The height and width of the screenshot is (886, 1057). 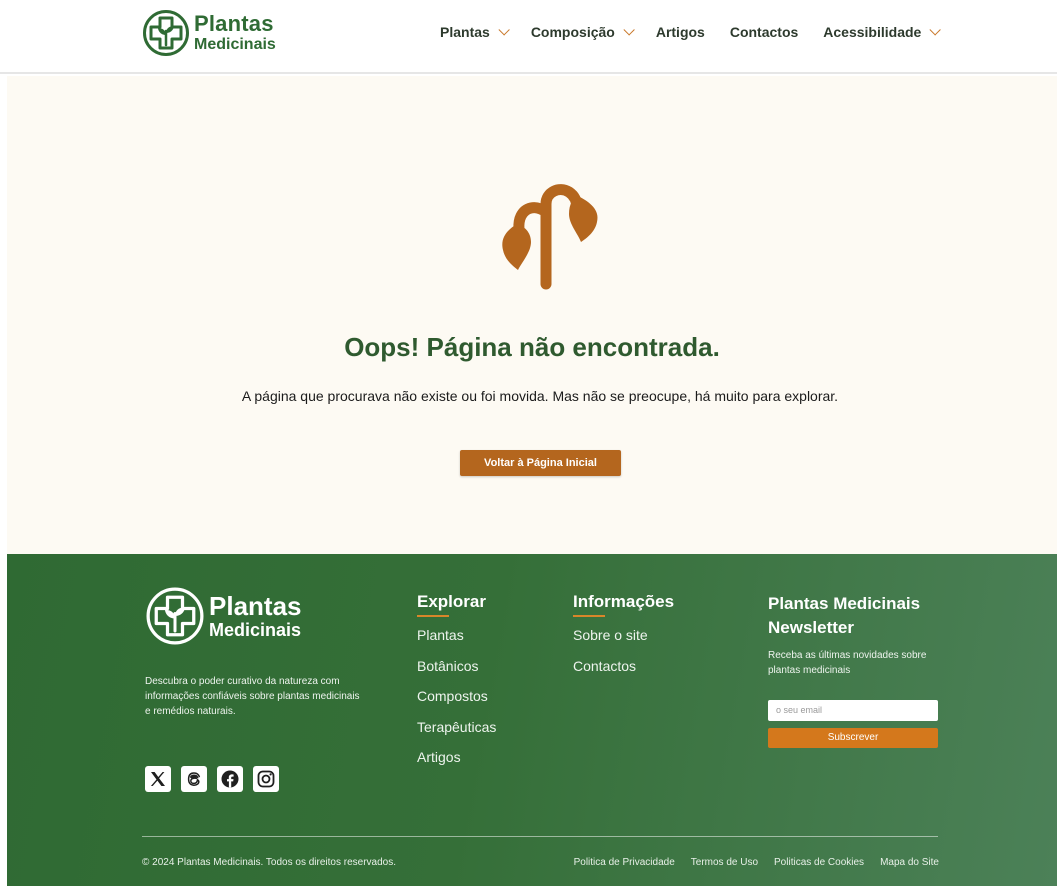 What do you see at coordinates (255, 606) in the screenshot?
I see `footer-logo-title: Plantas` at bounding box center [255, 606].